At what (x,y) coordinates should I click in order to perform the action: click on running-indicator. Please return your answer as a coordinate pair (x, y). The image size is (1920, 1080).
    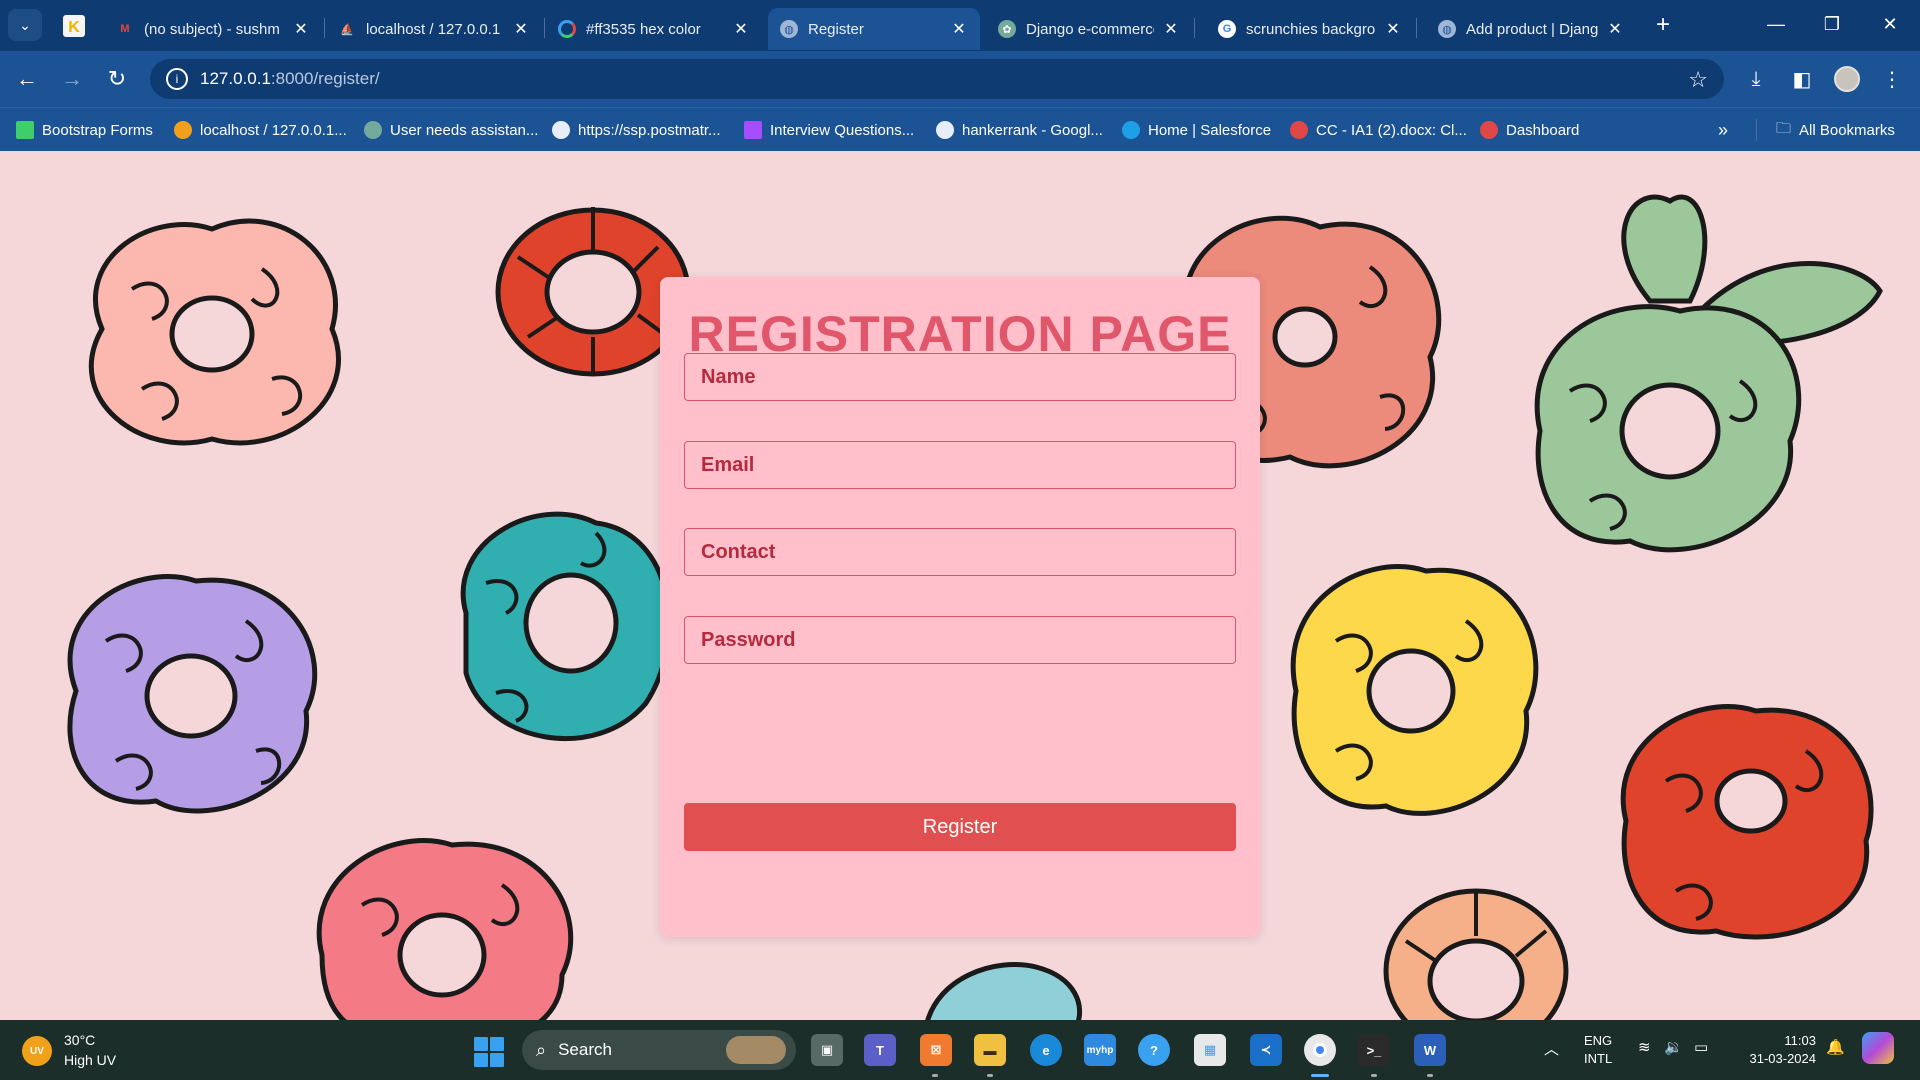
    Looking at the image, I should click on (990, 1075).